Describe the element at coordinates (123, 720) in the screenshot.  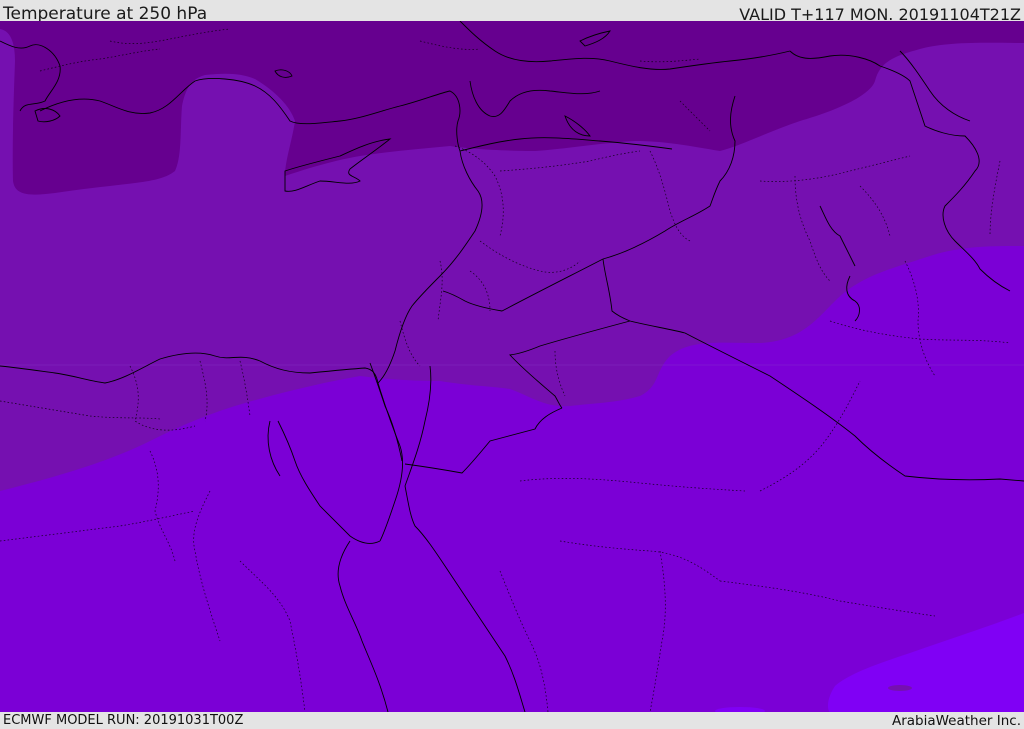
I see `model-run-label: ECMWF MODEL RUN: 20191031T00Z` at that location.